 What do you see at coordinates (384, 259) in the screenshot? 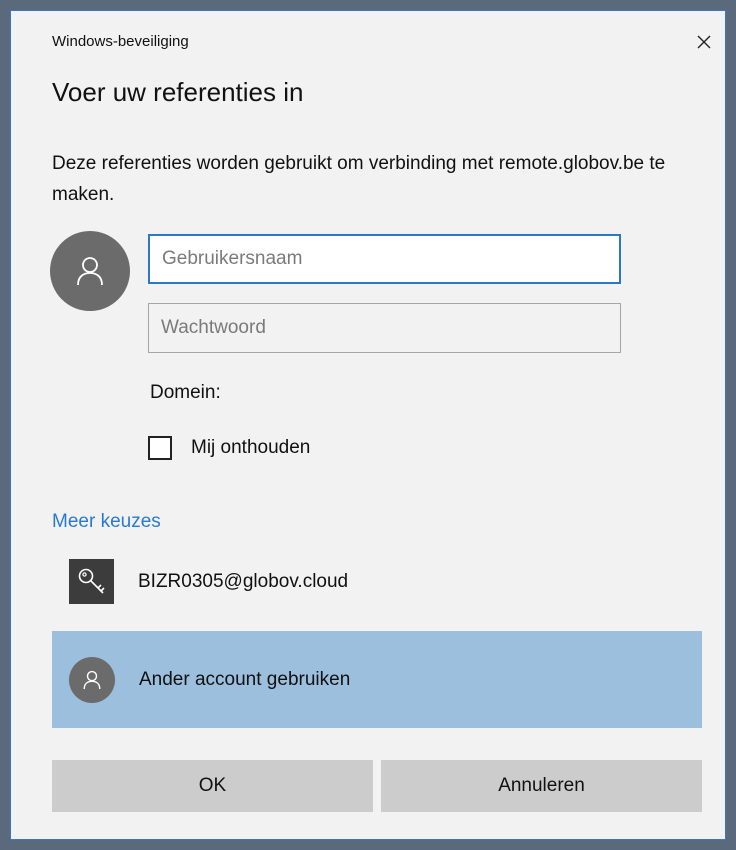
I see `username-input` at bounding box center [384, 259].